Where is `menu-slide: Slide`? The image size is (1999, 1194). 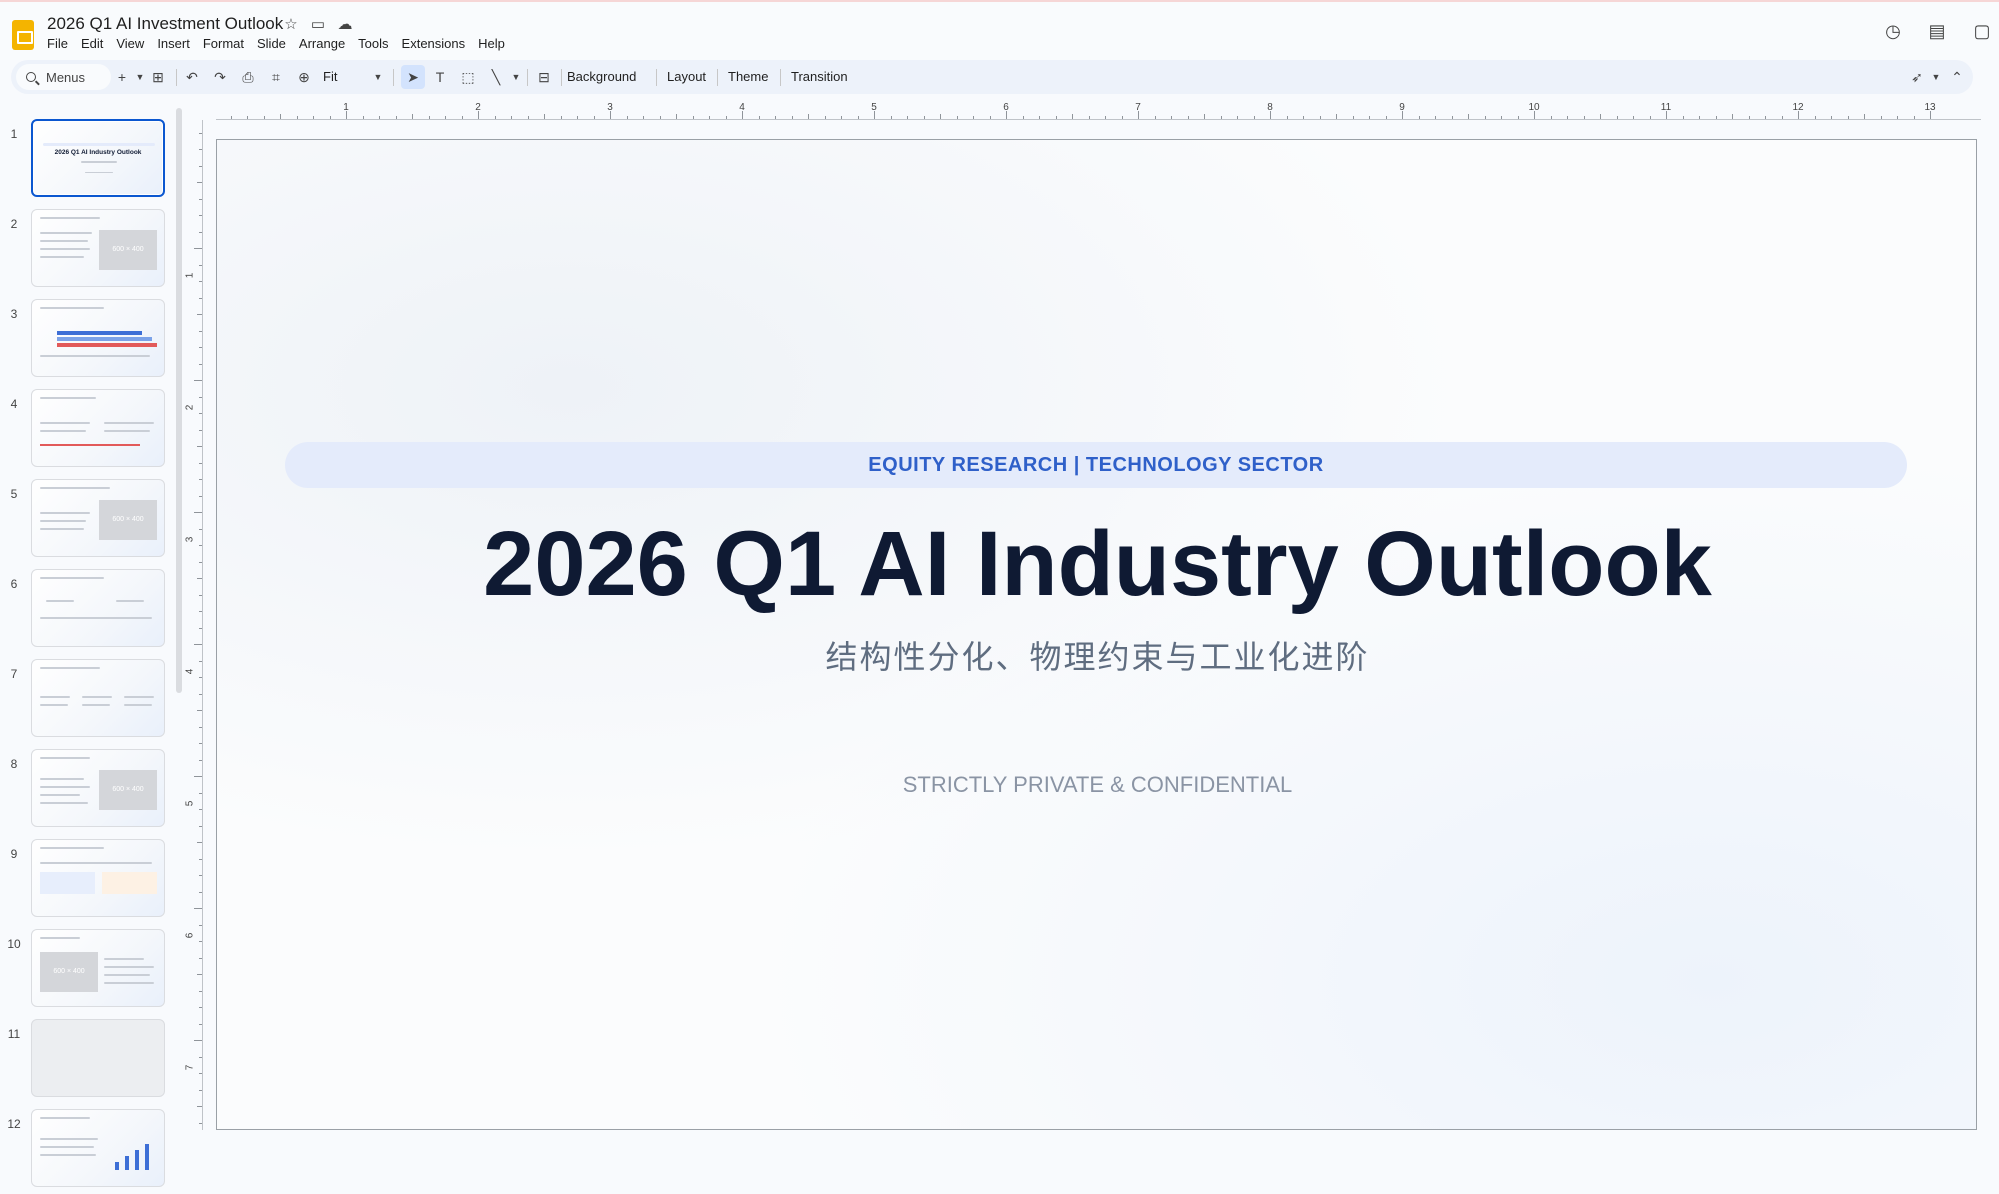 menu-slide: Slide is located at coordinates (275, 43).